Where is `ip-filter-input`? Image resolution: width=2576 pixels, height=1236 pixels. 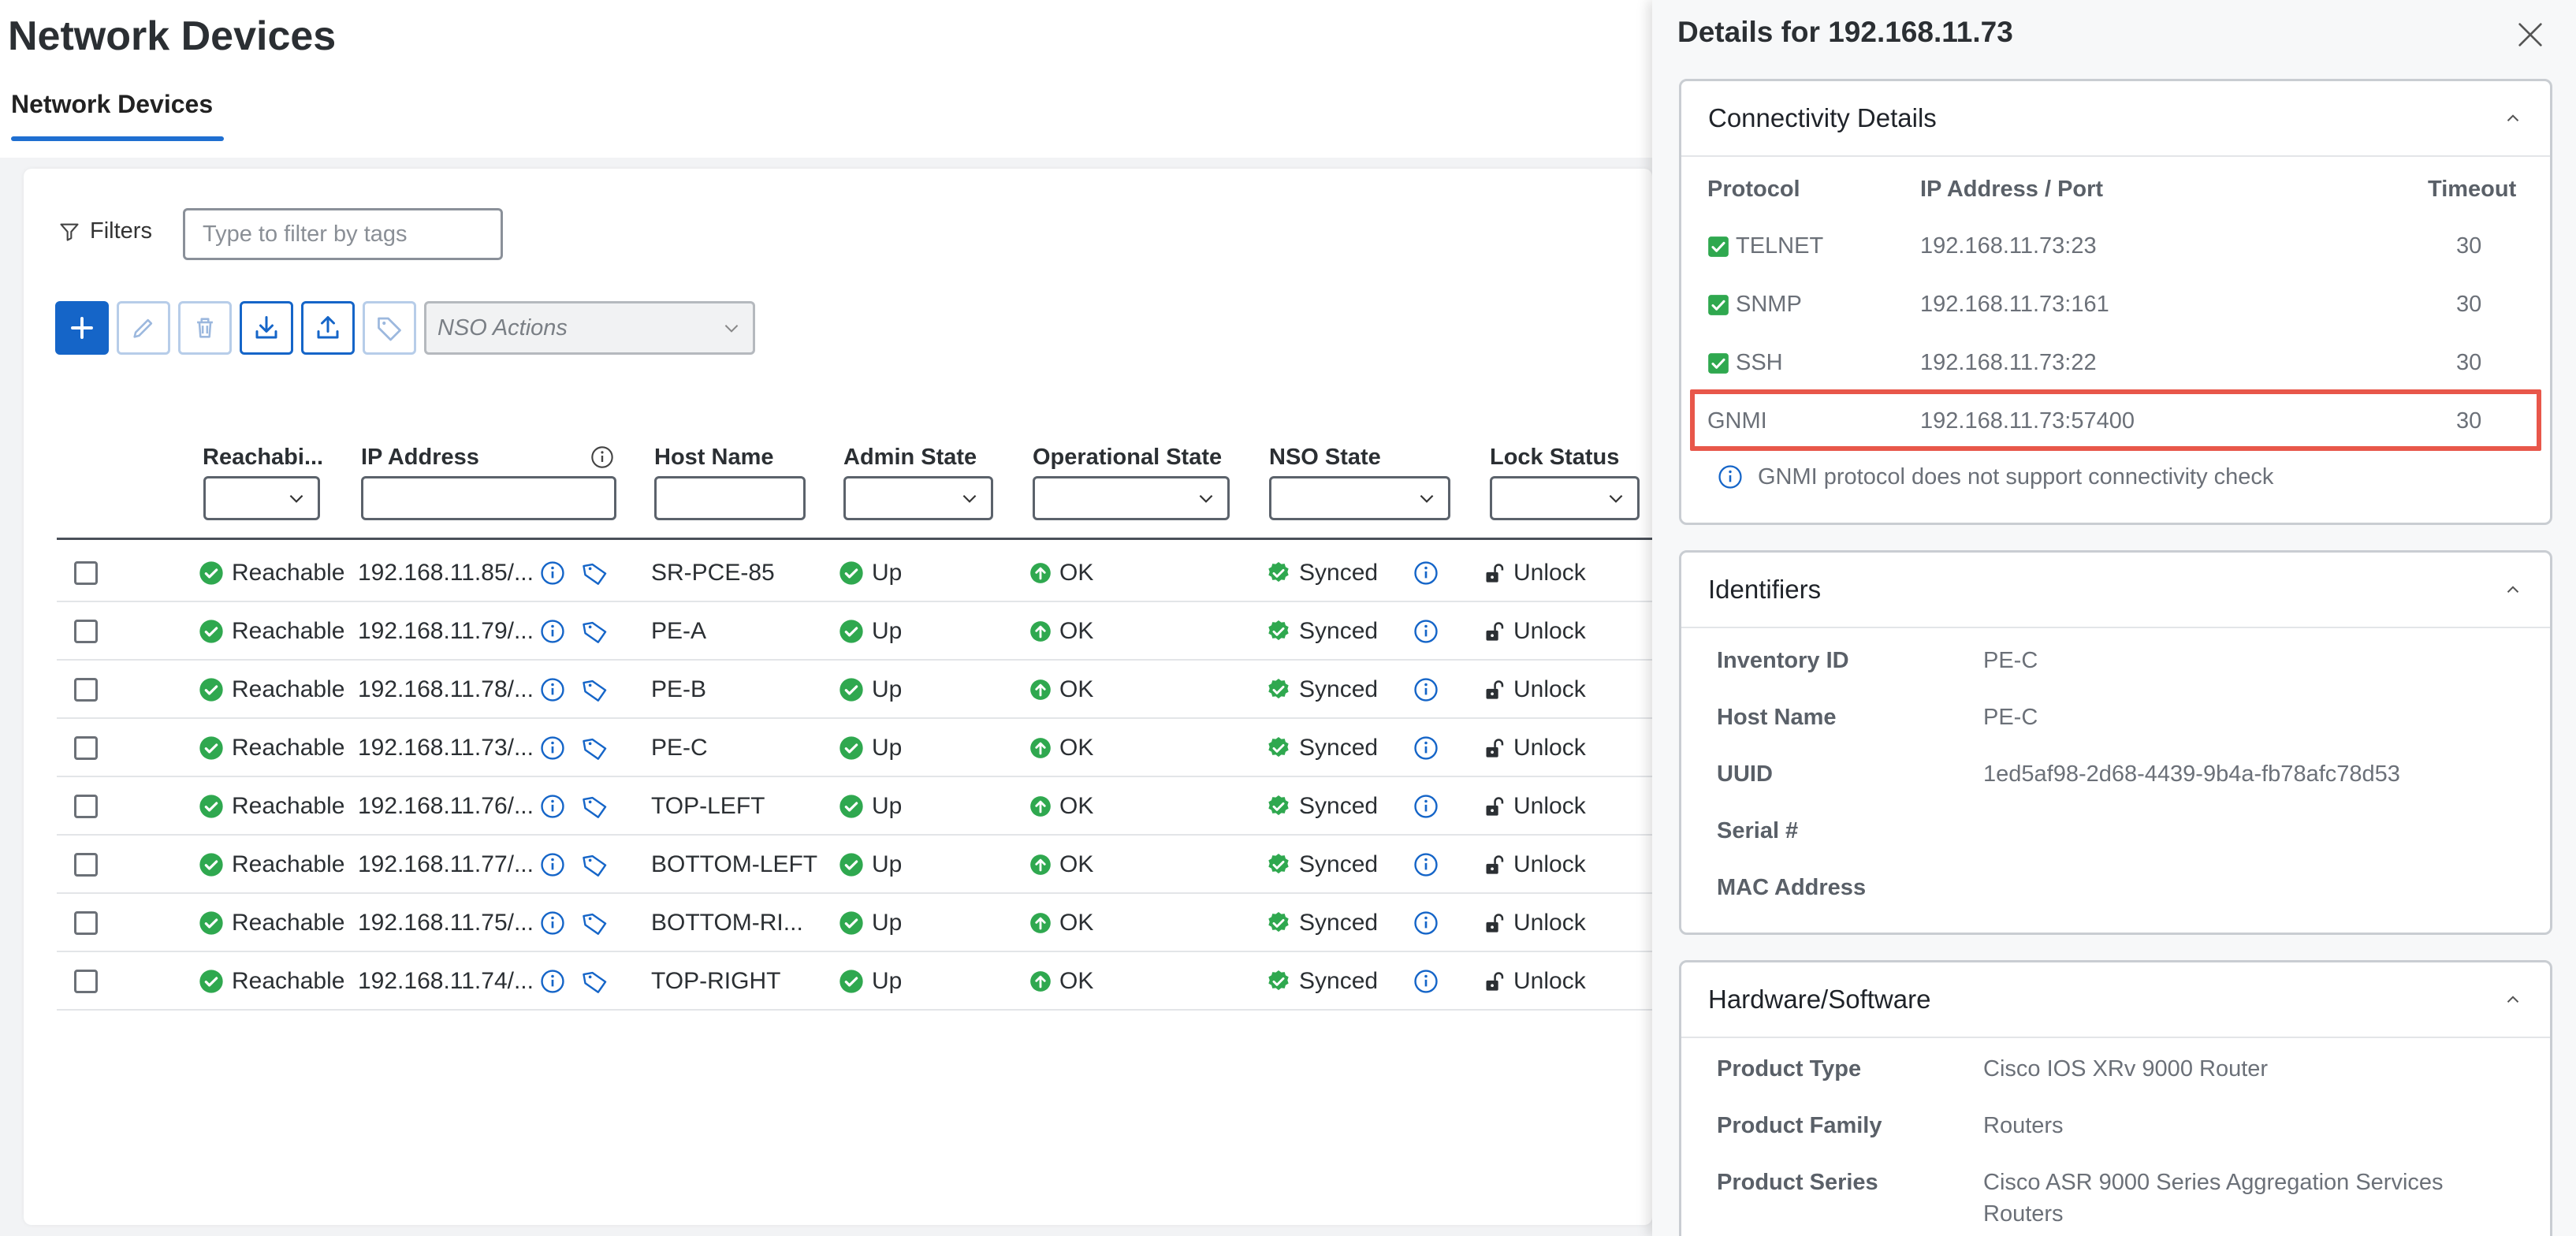 ip-filter-input is located at coordinates (488, 498).